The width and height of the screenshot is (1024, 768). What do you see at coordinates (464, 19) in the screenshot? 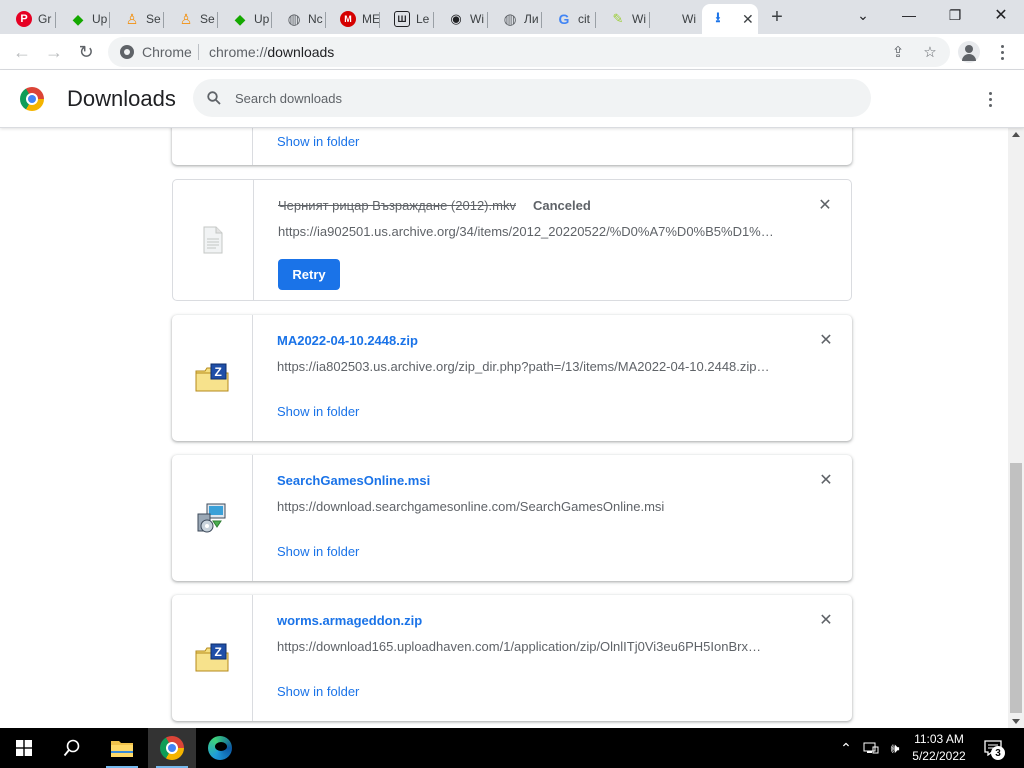
I see `tab-9: ◉ Wi` at bounding box center [464, 19].